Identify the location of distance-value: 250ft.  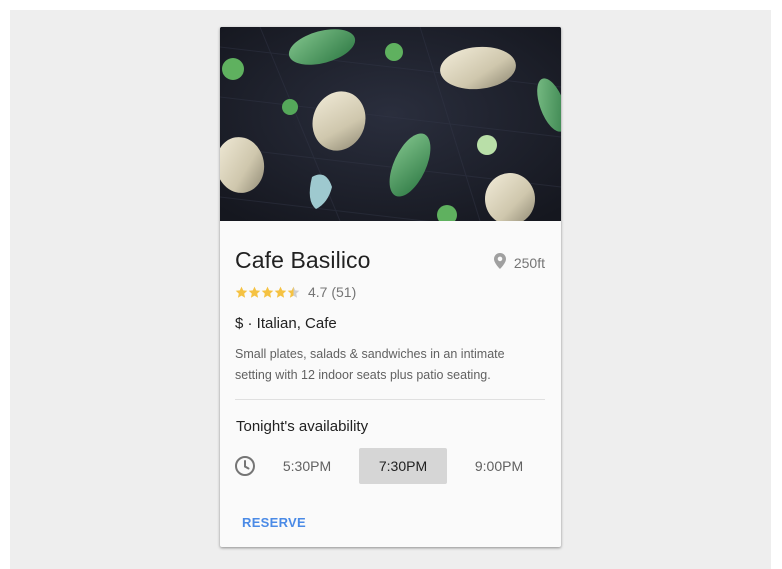
(529, 262).